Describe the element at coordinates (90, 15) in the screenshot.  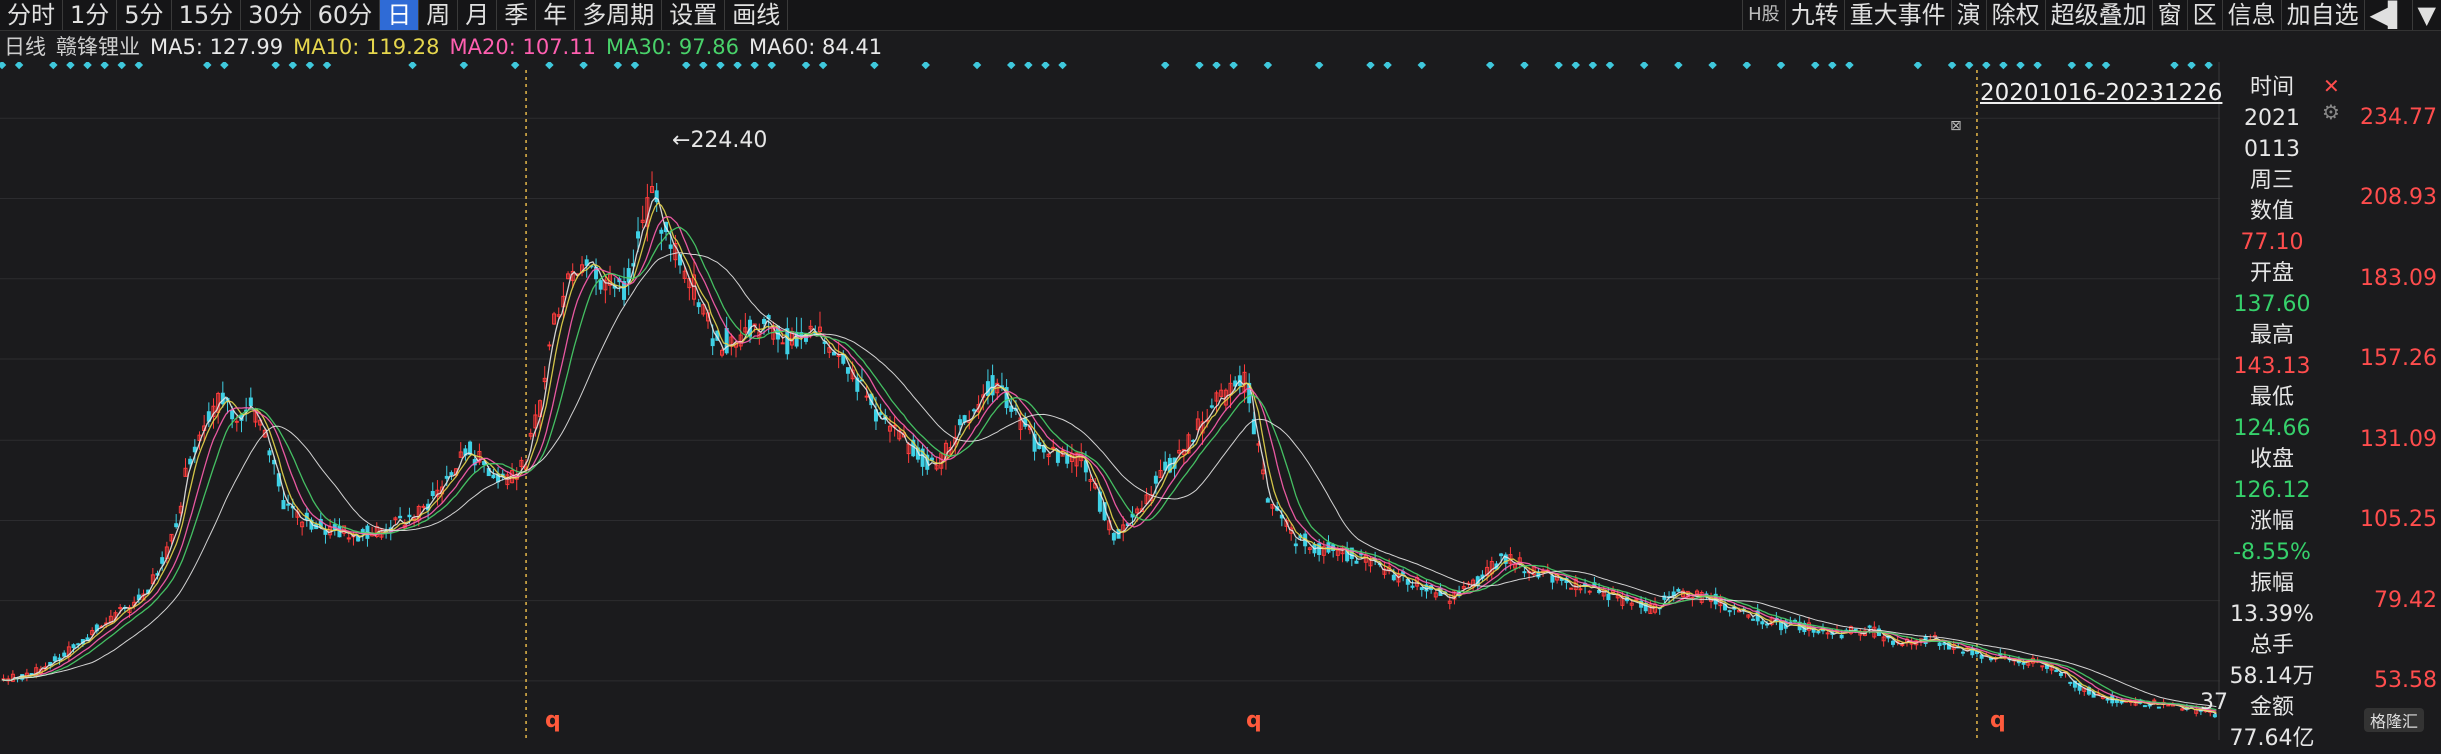
I see `period-tab: 1分` at that location.